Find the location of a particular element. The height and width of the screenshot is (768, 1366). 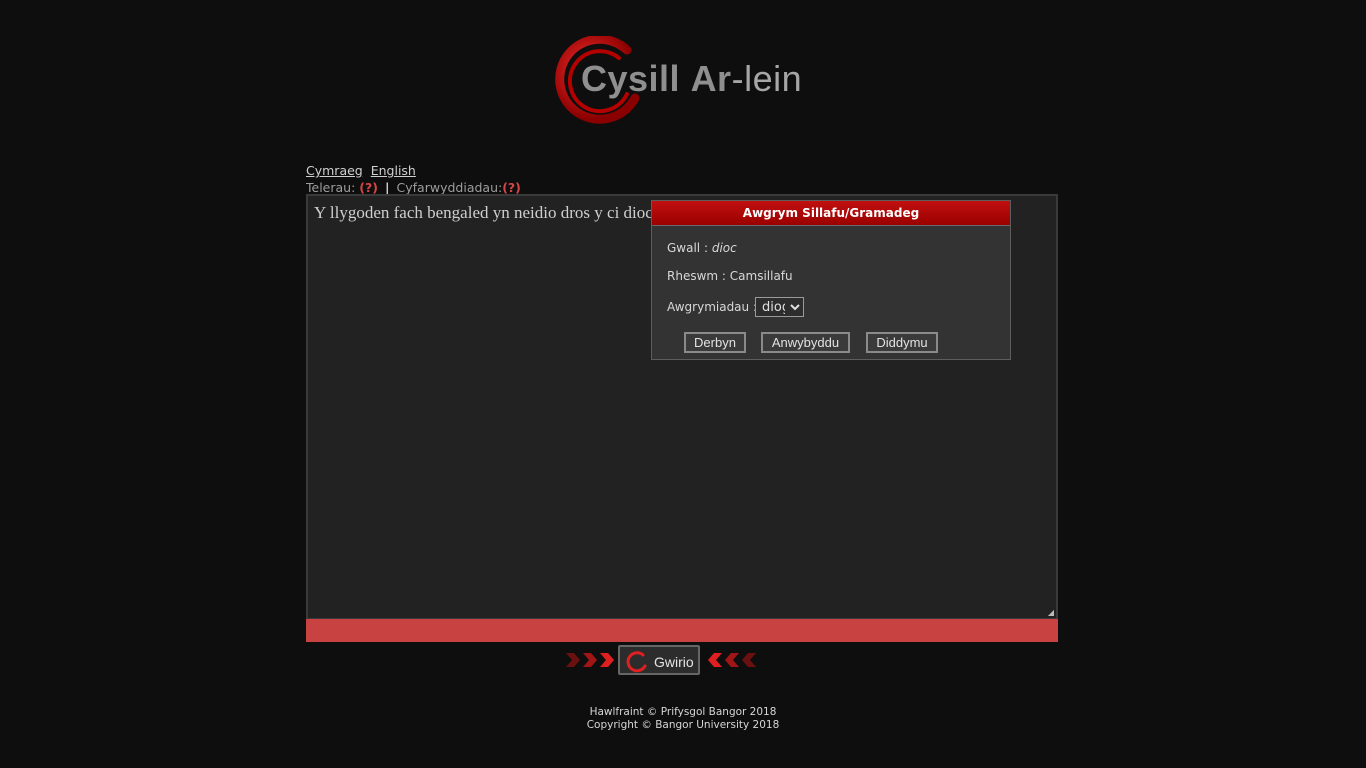

reason-label: Rheswm : is located at coordinates (696, 276).